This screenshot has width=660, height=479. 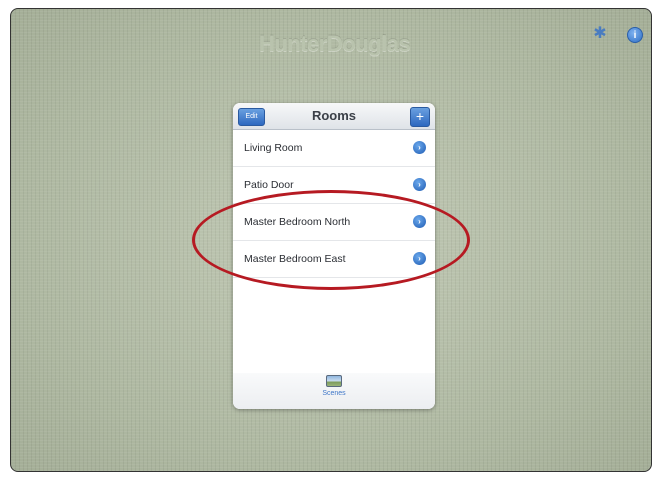 What do you see at coordinates (269, 185) in the screenshot?
I see `room-label: Patio Door` at bounding box center [269, 185].